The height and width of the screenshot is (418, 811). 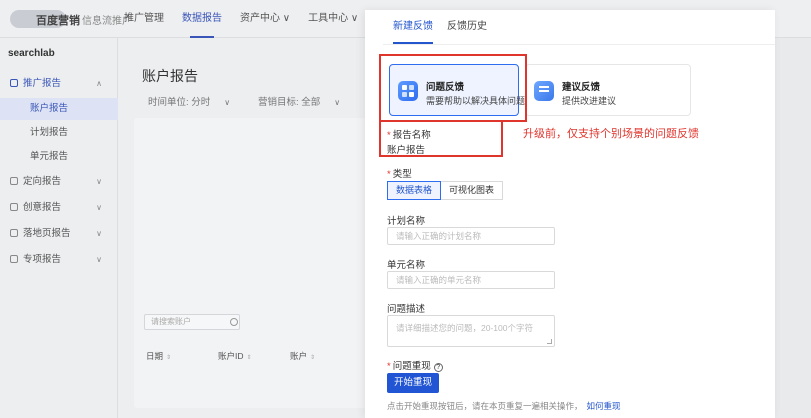 What do you see at coordinates (299, 356) in the screenshot?
I see `column-label: 账户` at bounding box center [299, 356].